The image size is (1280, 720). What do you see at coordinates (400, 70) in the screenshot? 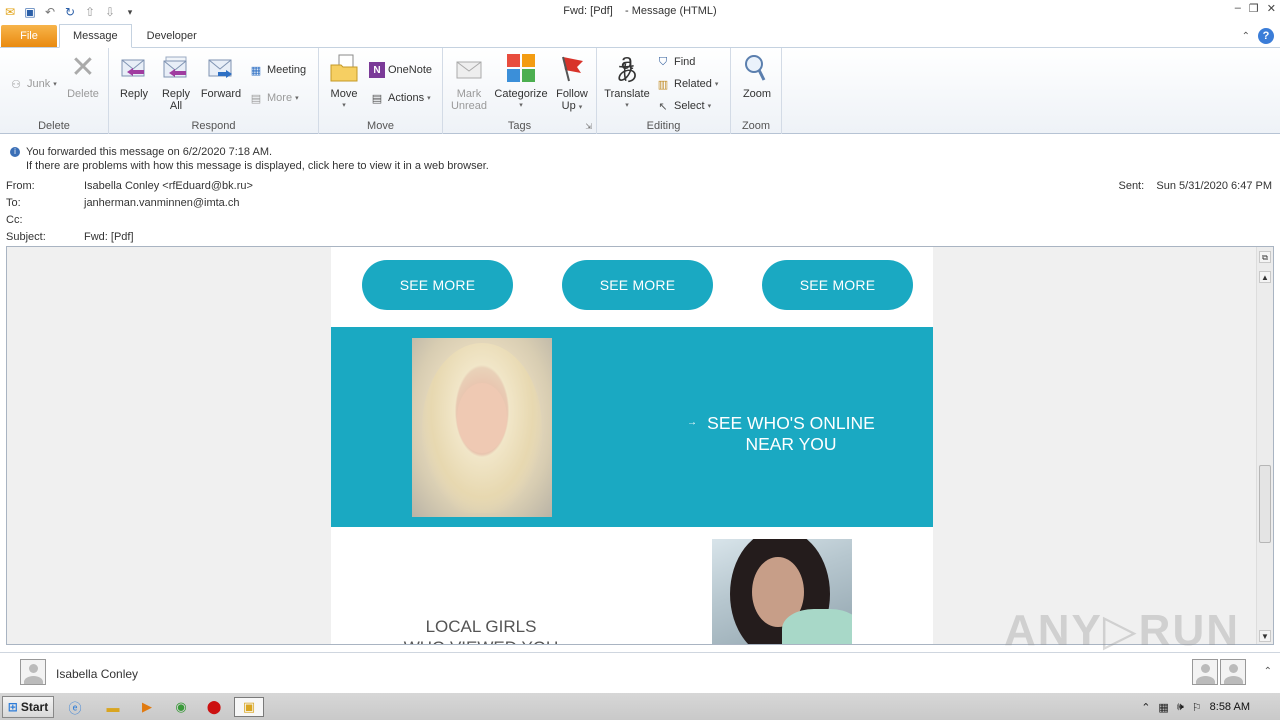
I see `onenote-button: N OneNote` at bounding box center [400, 70].